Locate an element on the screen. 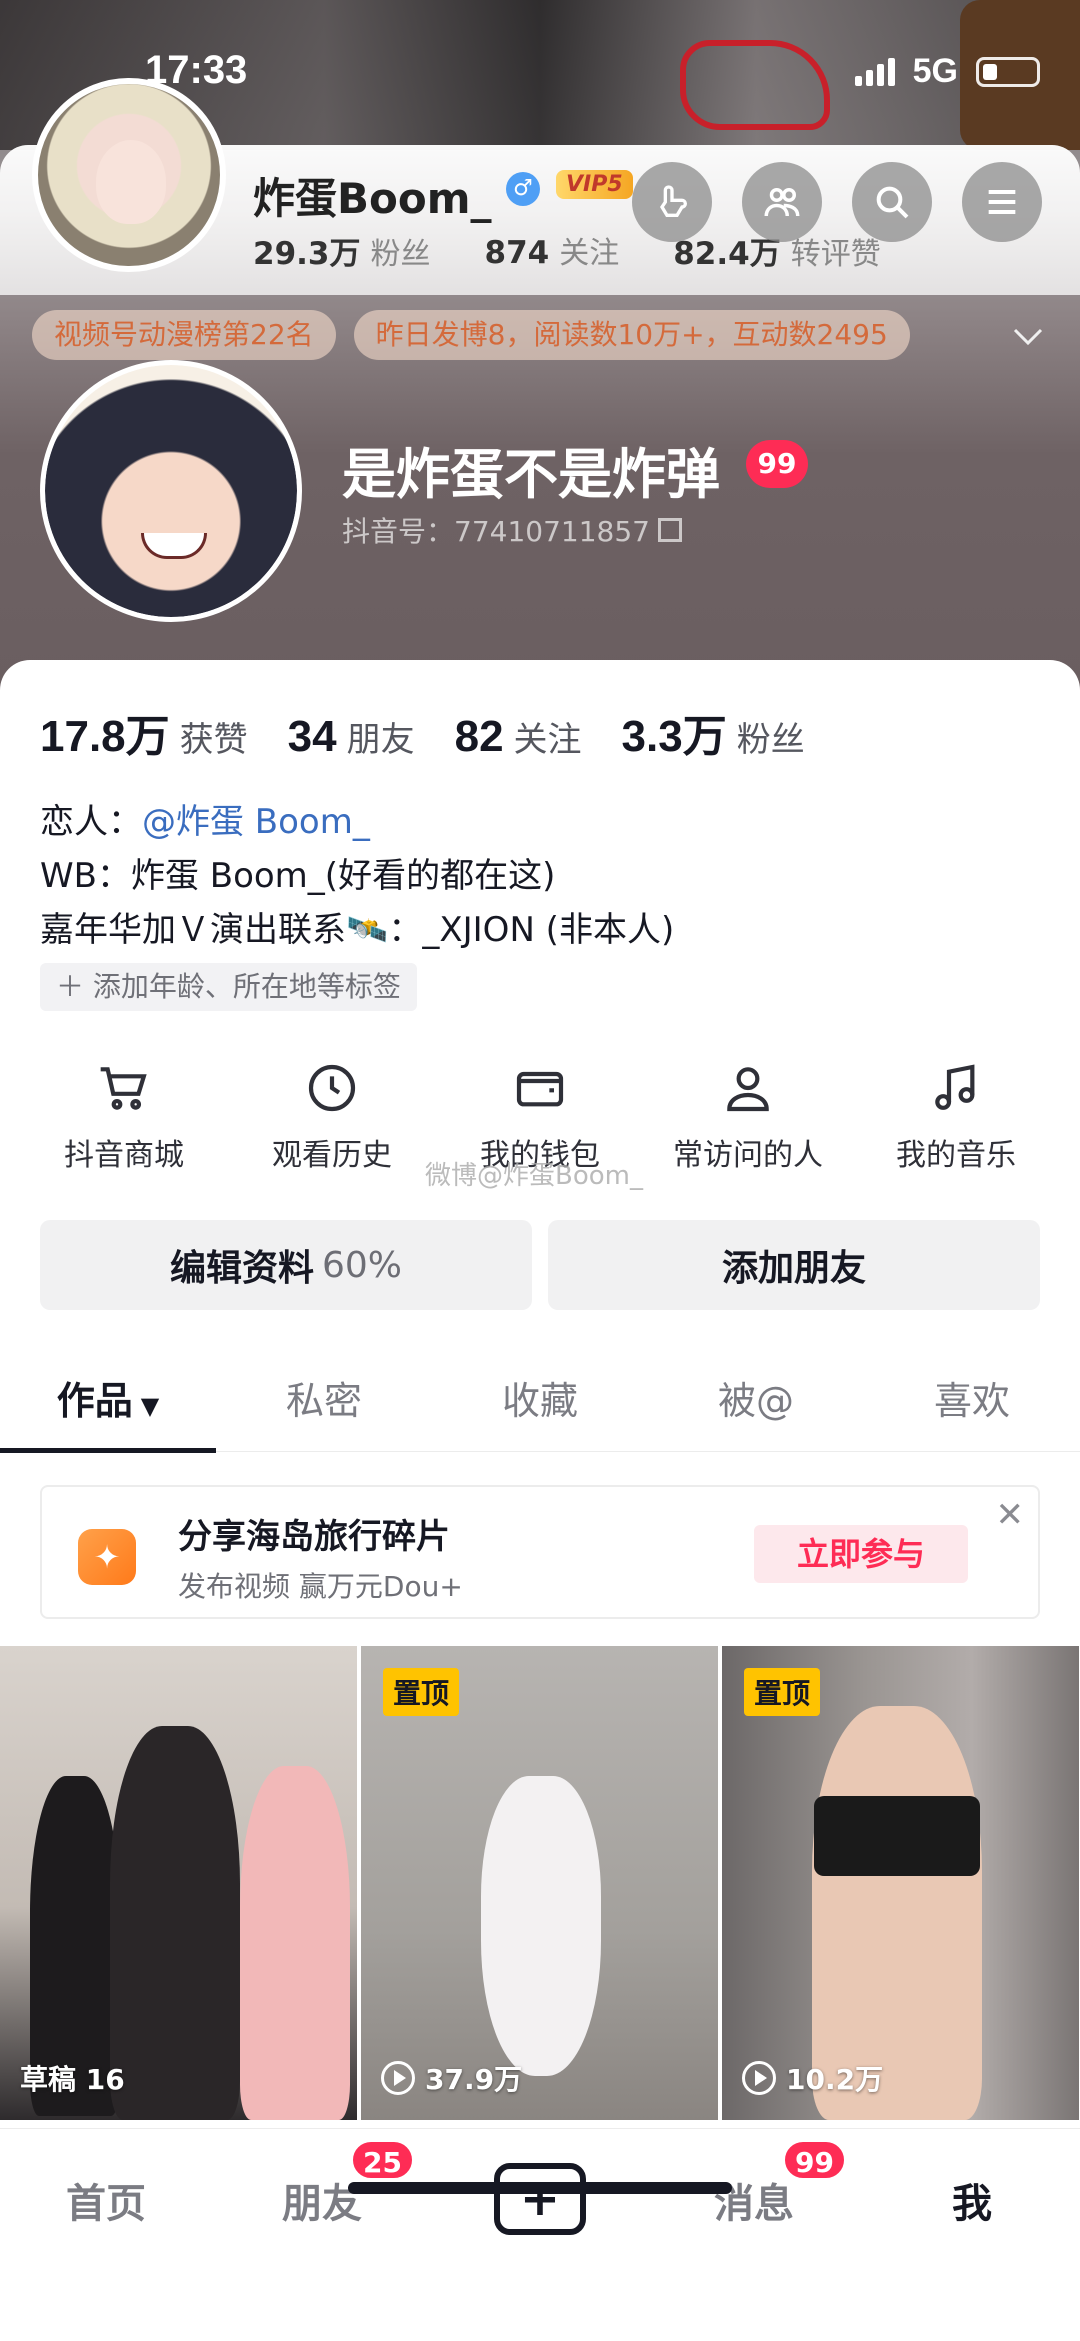 This screenshot has height=2341, width=1080. nav-me: 我 is located at coordinates (972, 2200).